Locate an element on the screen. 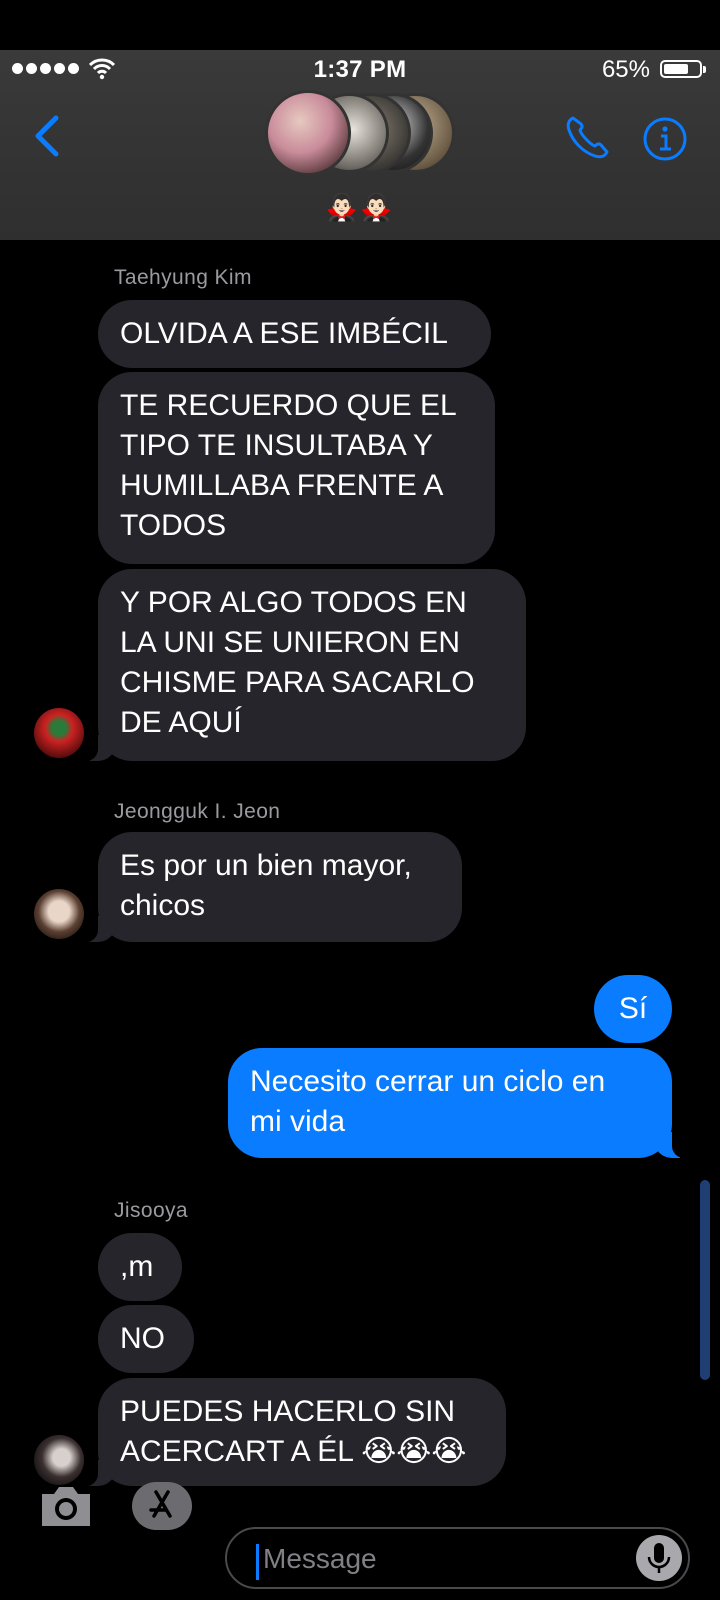  back-chevron-icon is located at coordinates (48, 136).